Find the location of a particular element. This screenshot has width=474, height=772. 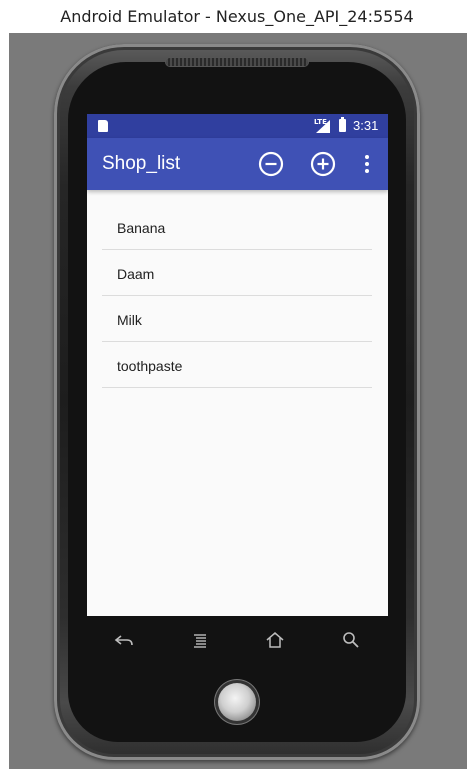

search-key is located at coordinates (351, 640).